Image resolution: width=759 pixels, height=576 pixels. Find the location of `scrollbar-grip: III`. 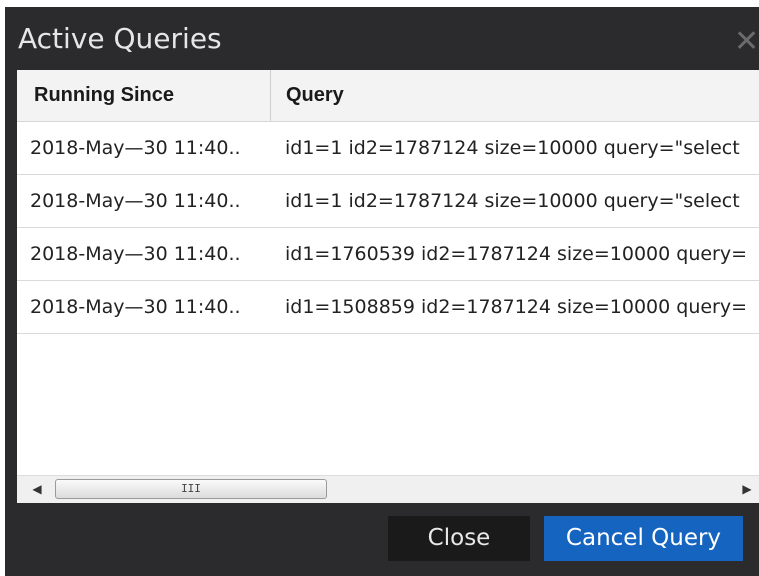

scrollbar-grip: III is located at coordinates (191, 488).